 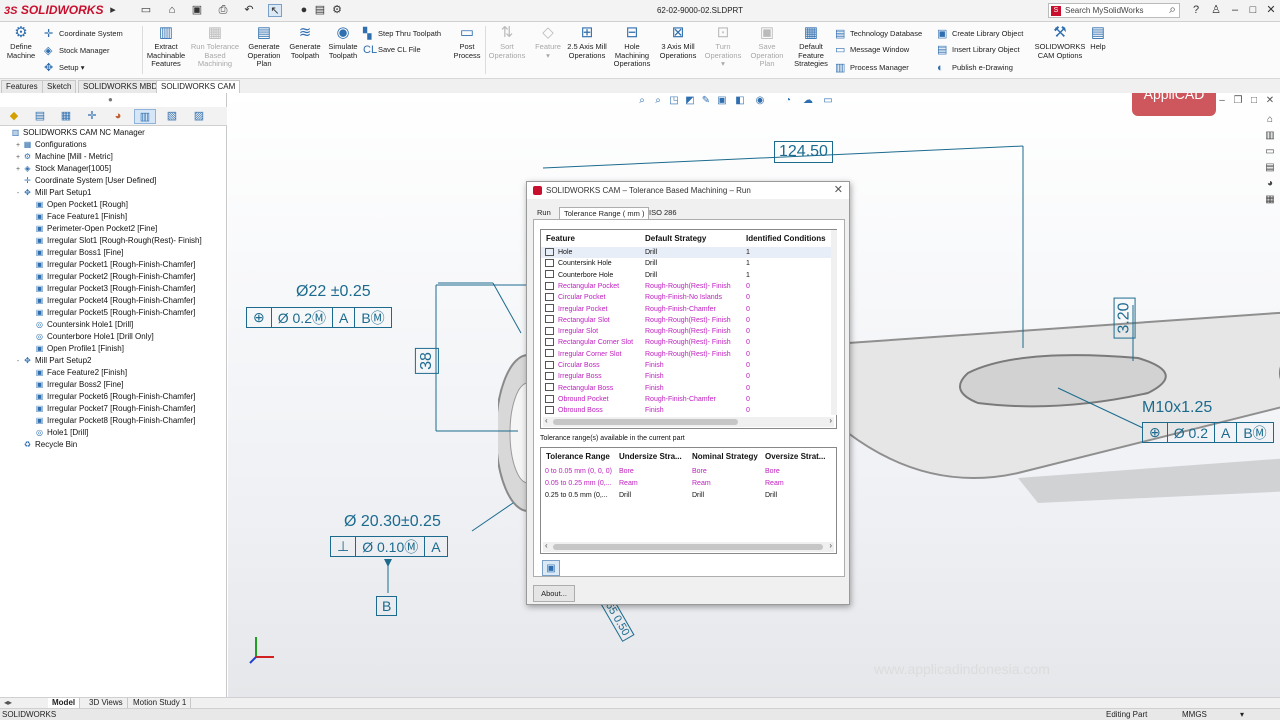 I want to click on tree-item: - ✥ Mill Part Setup1, so click(x=114, y=193).